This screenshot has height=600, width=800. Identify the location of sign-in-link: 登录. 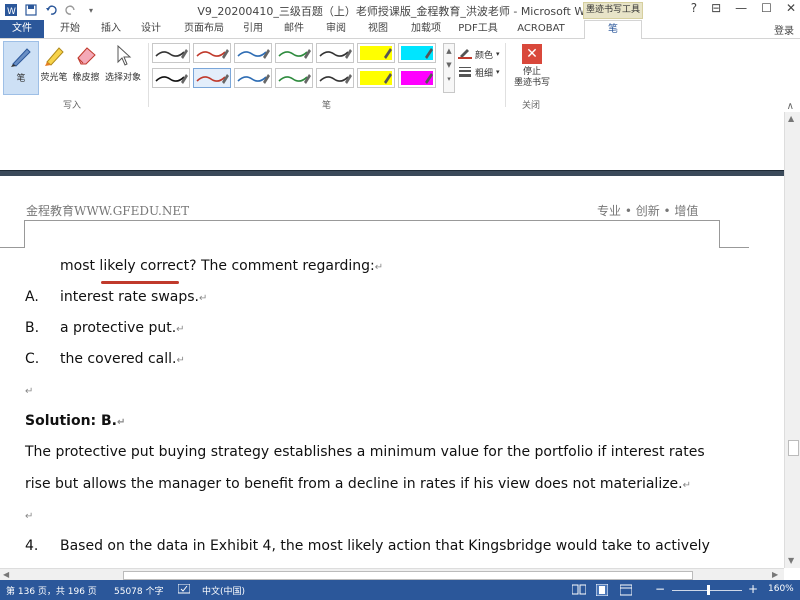
(784, 29).